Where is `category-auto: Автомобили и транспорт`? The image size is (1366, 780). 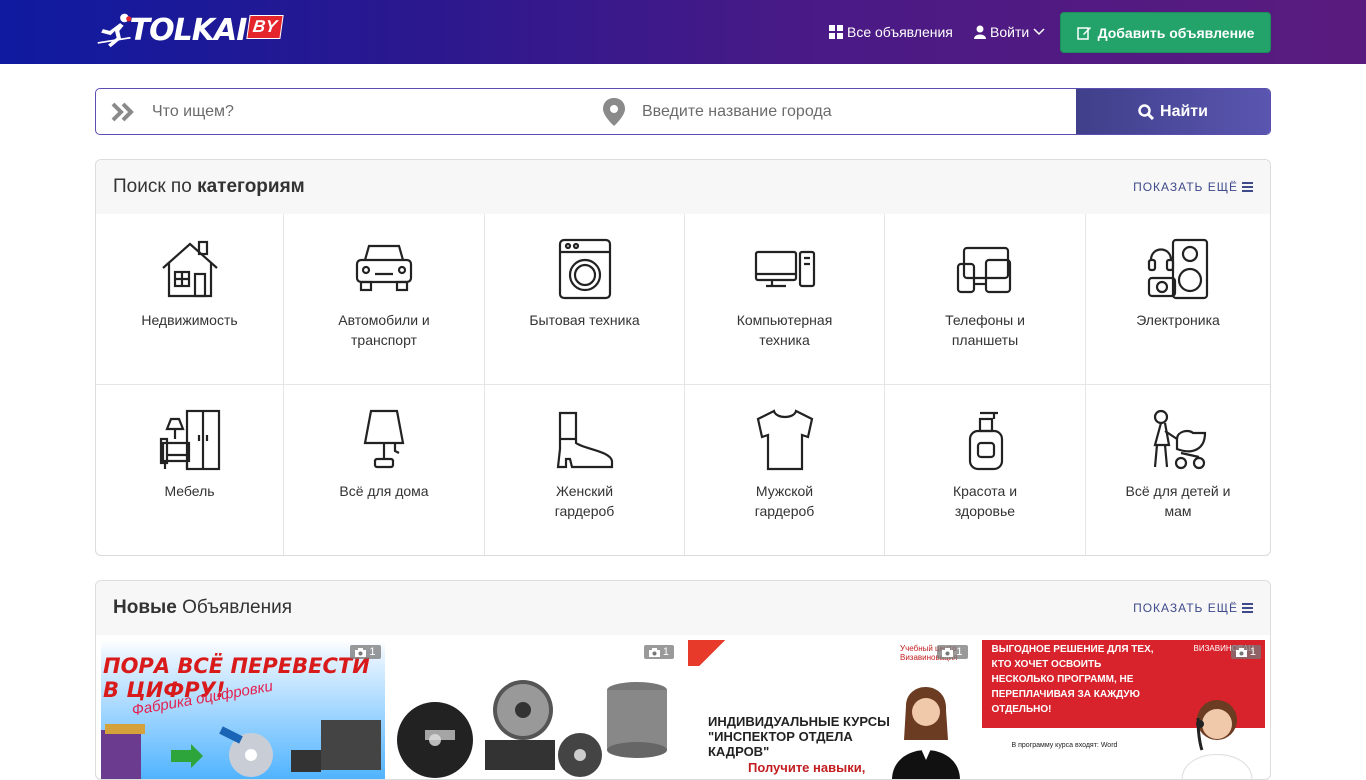 category-auto: Автомобили и транспорт is located at coordinates (384, 299).